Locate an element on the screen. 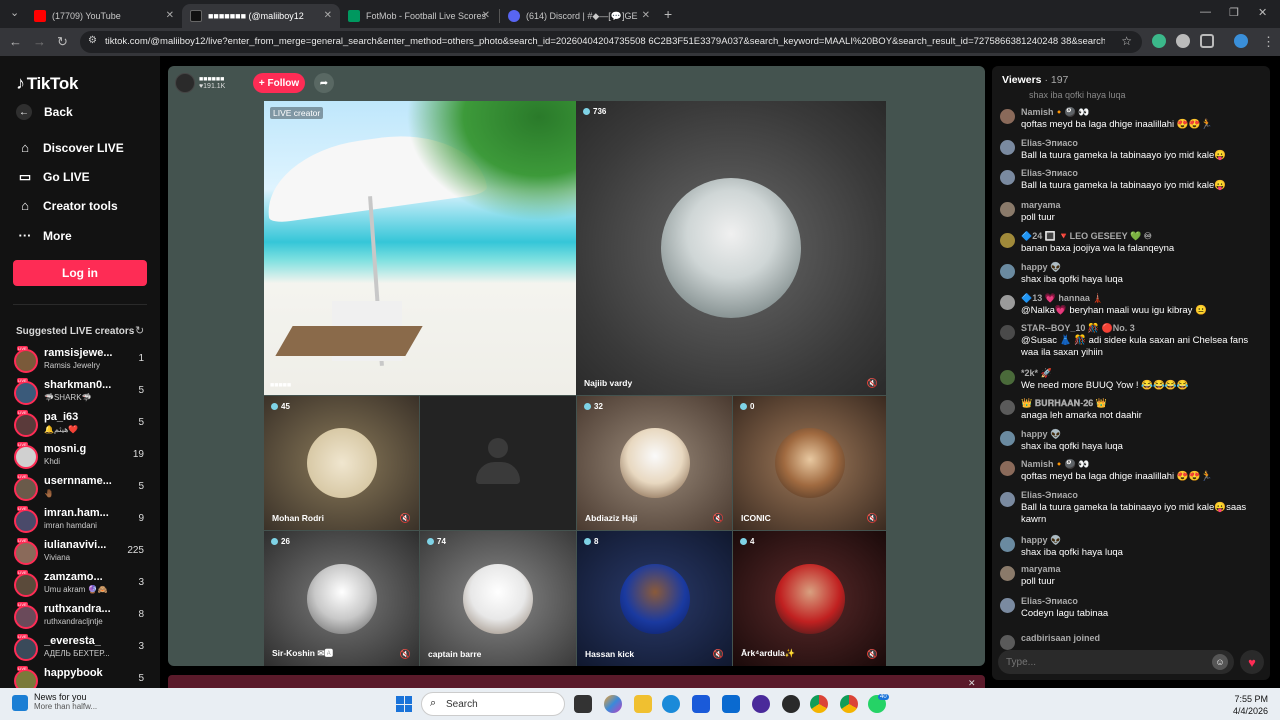 The width and height of the screenshot is (1280, 720). reload-icon: ↻ is located at coordinates (62, 42).